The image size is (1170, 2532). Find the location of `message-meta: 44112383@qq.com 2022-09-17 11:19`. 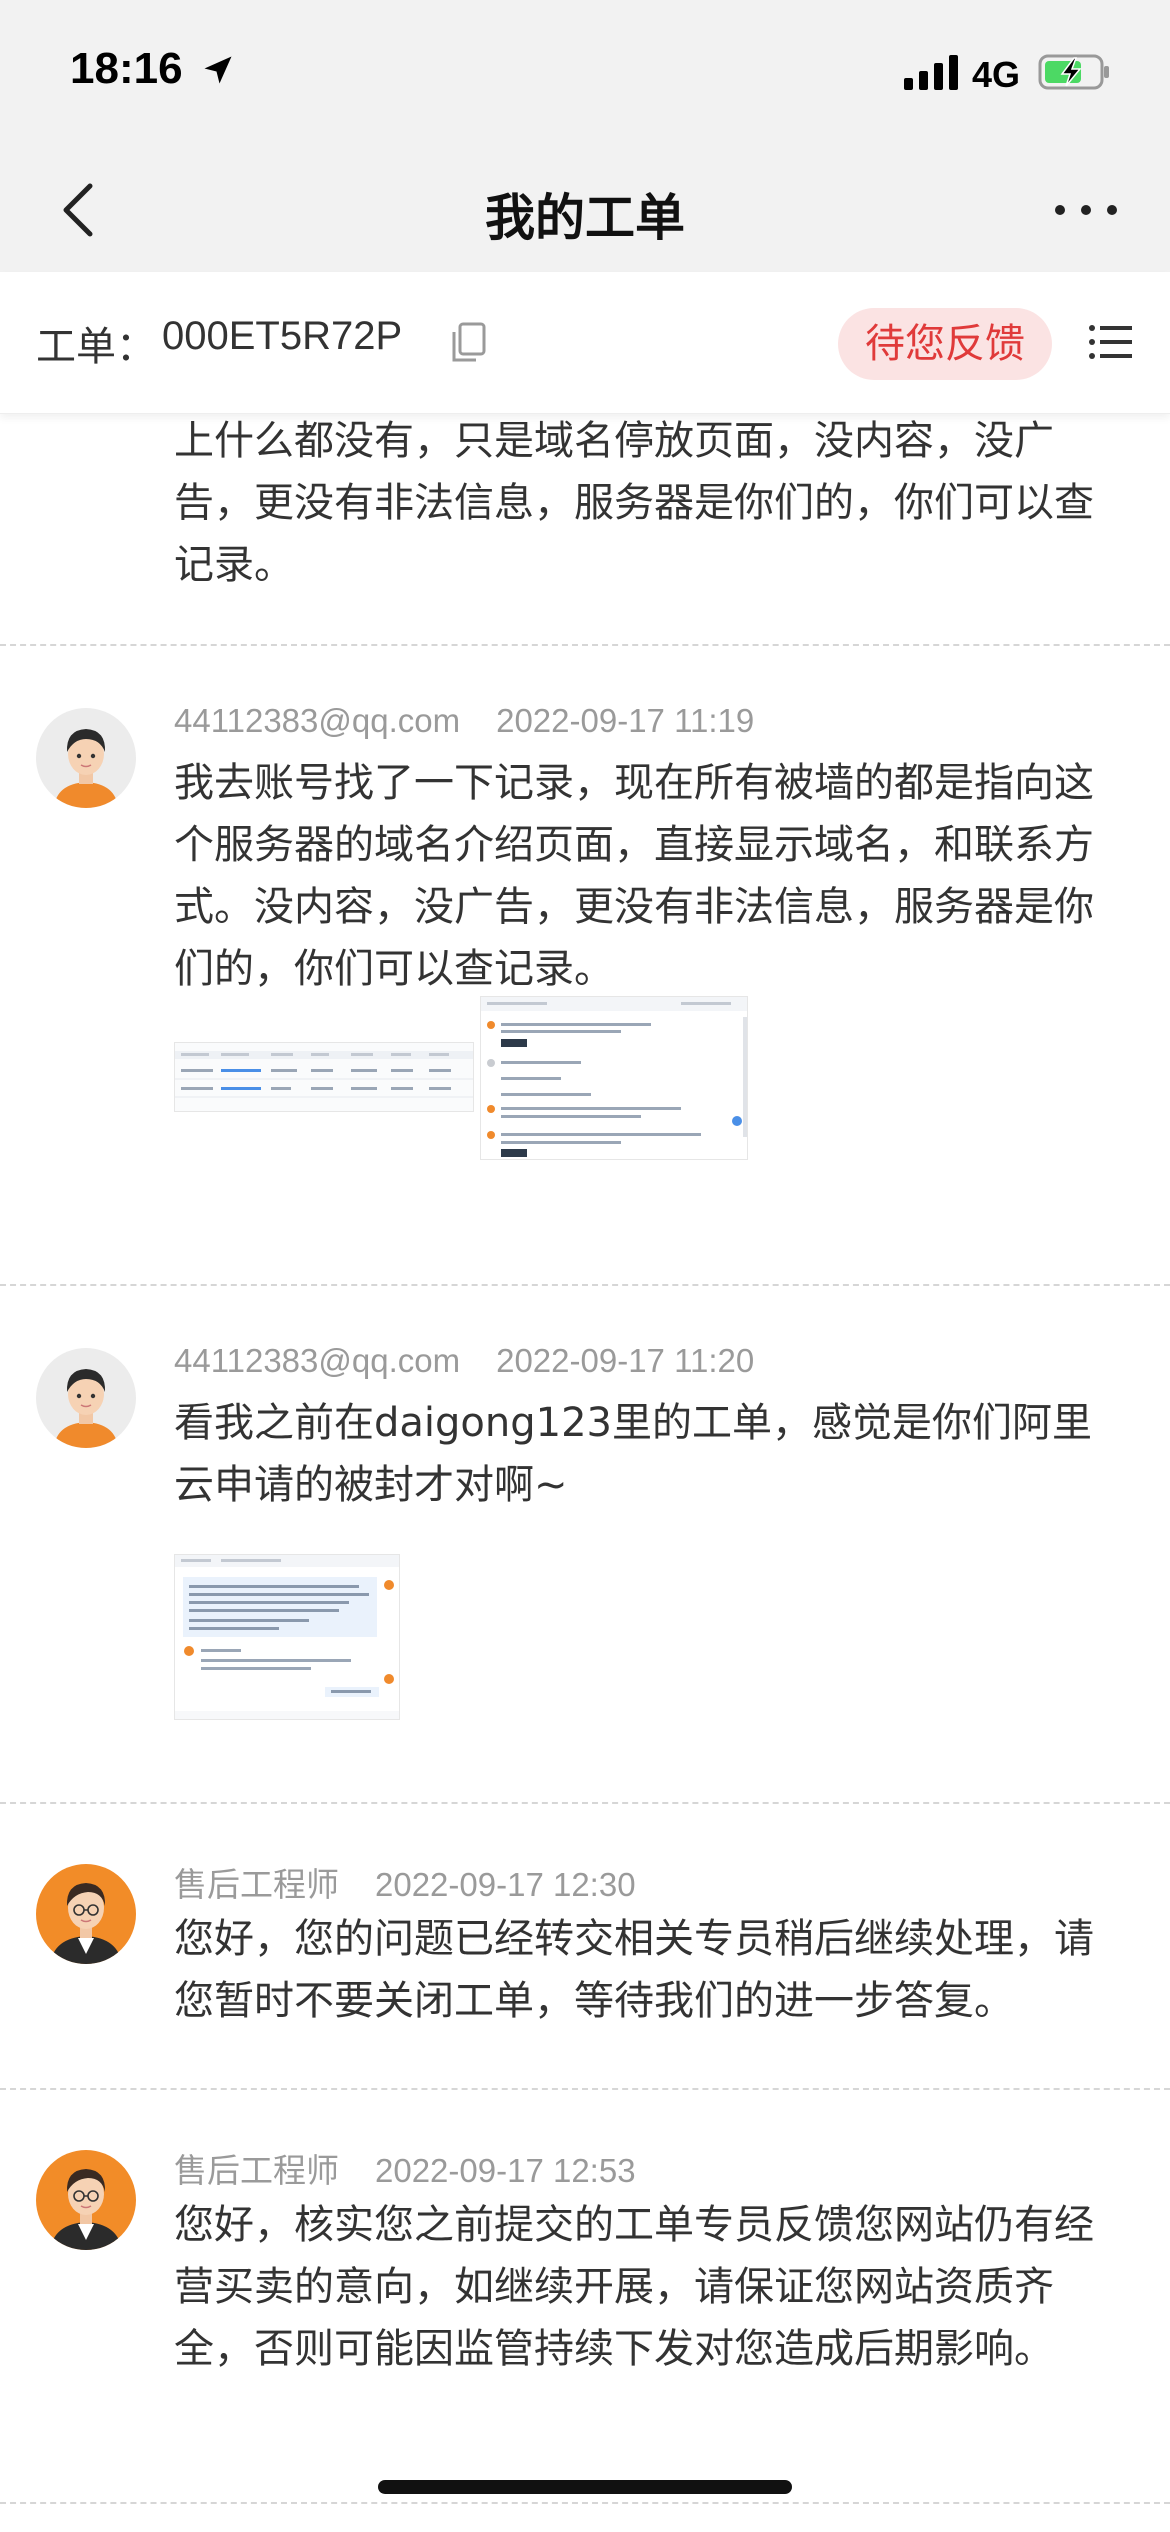

message-meta: 44112383@qq.com 2022-09-17 11:19 is located at coordinates (464, 721).